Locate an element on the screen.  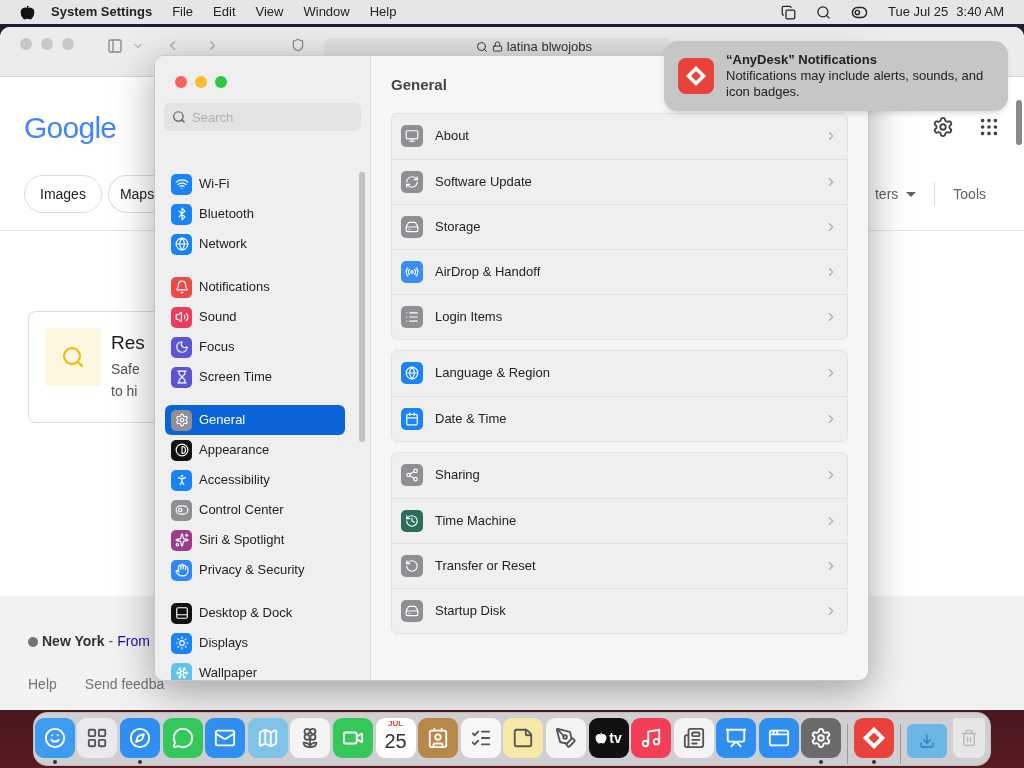
sidebar-item: Screen Time is located at coordinates (255, 377).